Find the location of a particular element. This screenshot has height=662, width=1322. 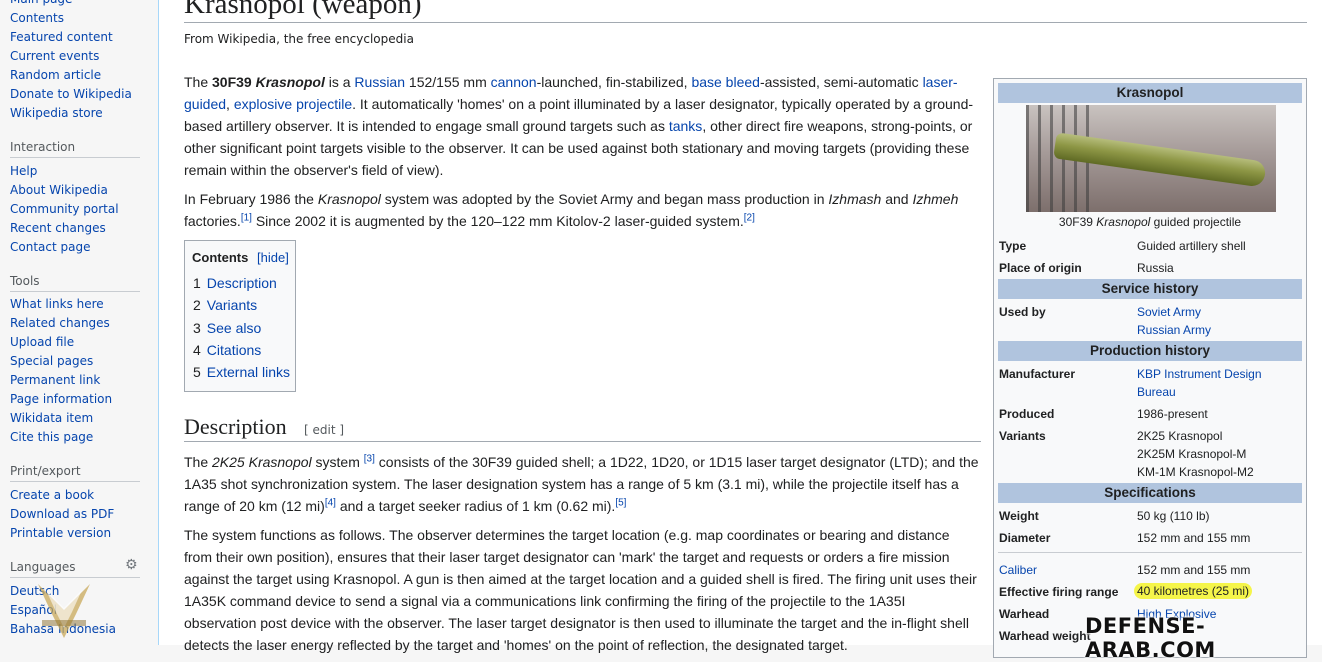

text: Krasnopol is located at coordinates (349, 199).